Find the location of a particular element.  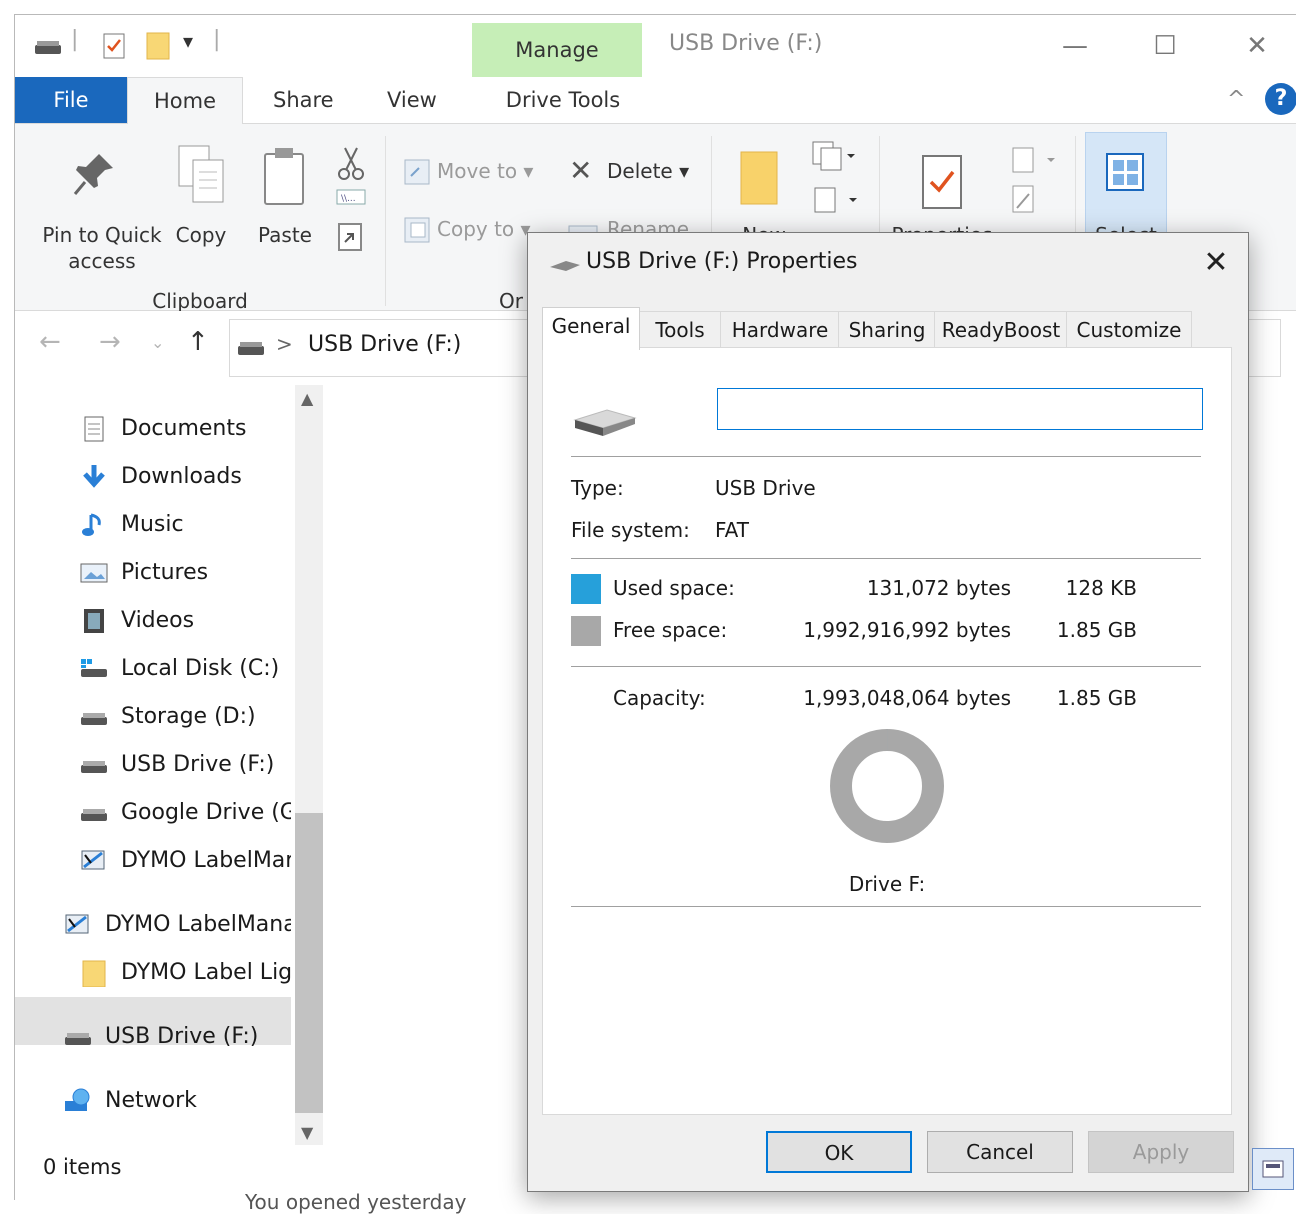

file-system-label: File system: is located at coordinates (630, 530).